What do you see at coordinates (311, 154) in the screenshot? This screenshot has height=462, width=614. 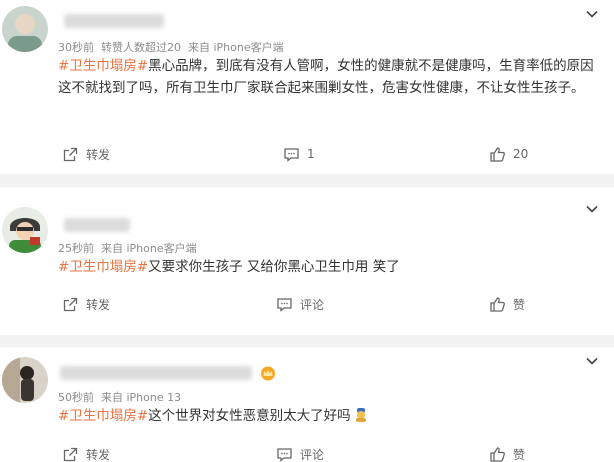 I see `comment-count: 1` at bounding box center [311, 154].